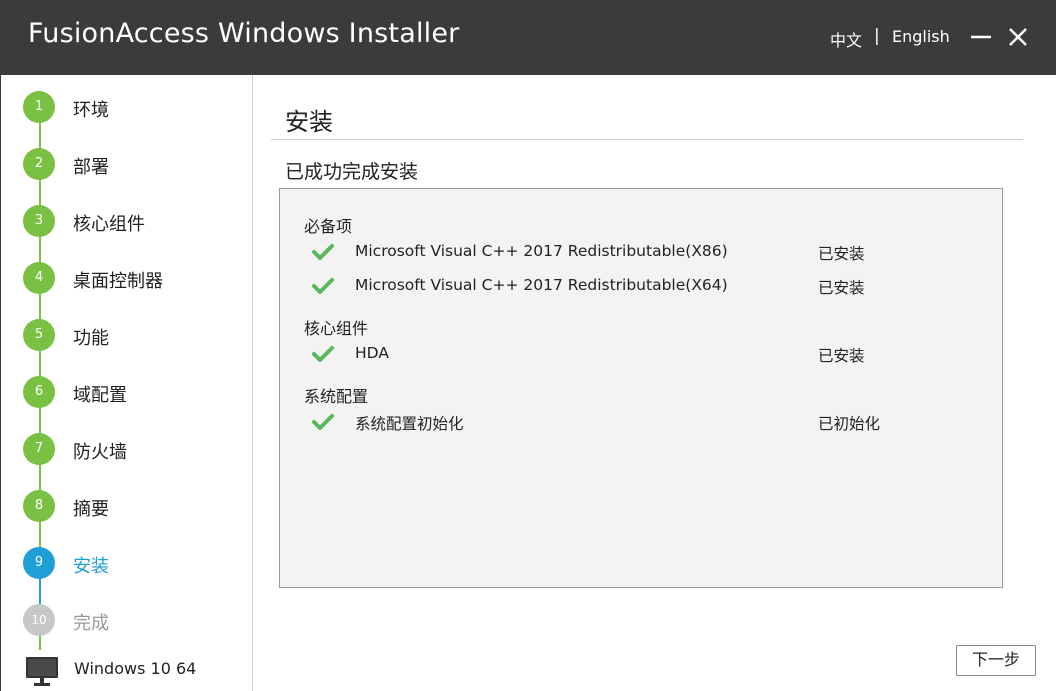  I want to click on step-install: 9 安装, so click(133, 563).